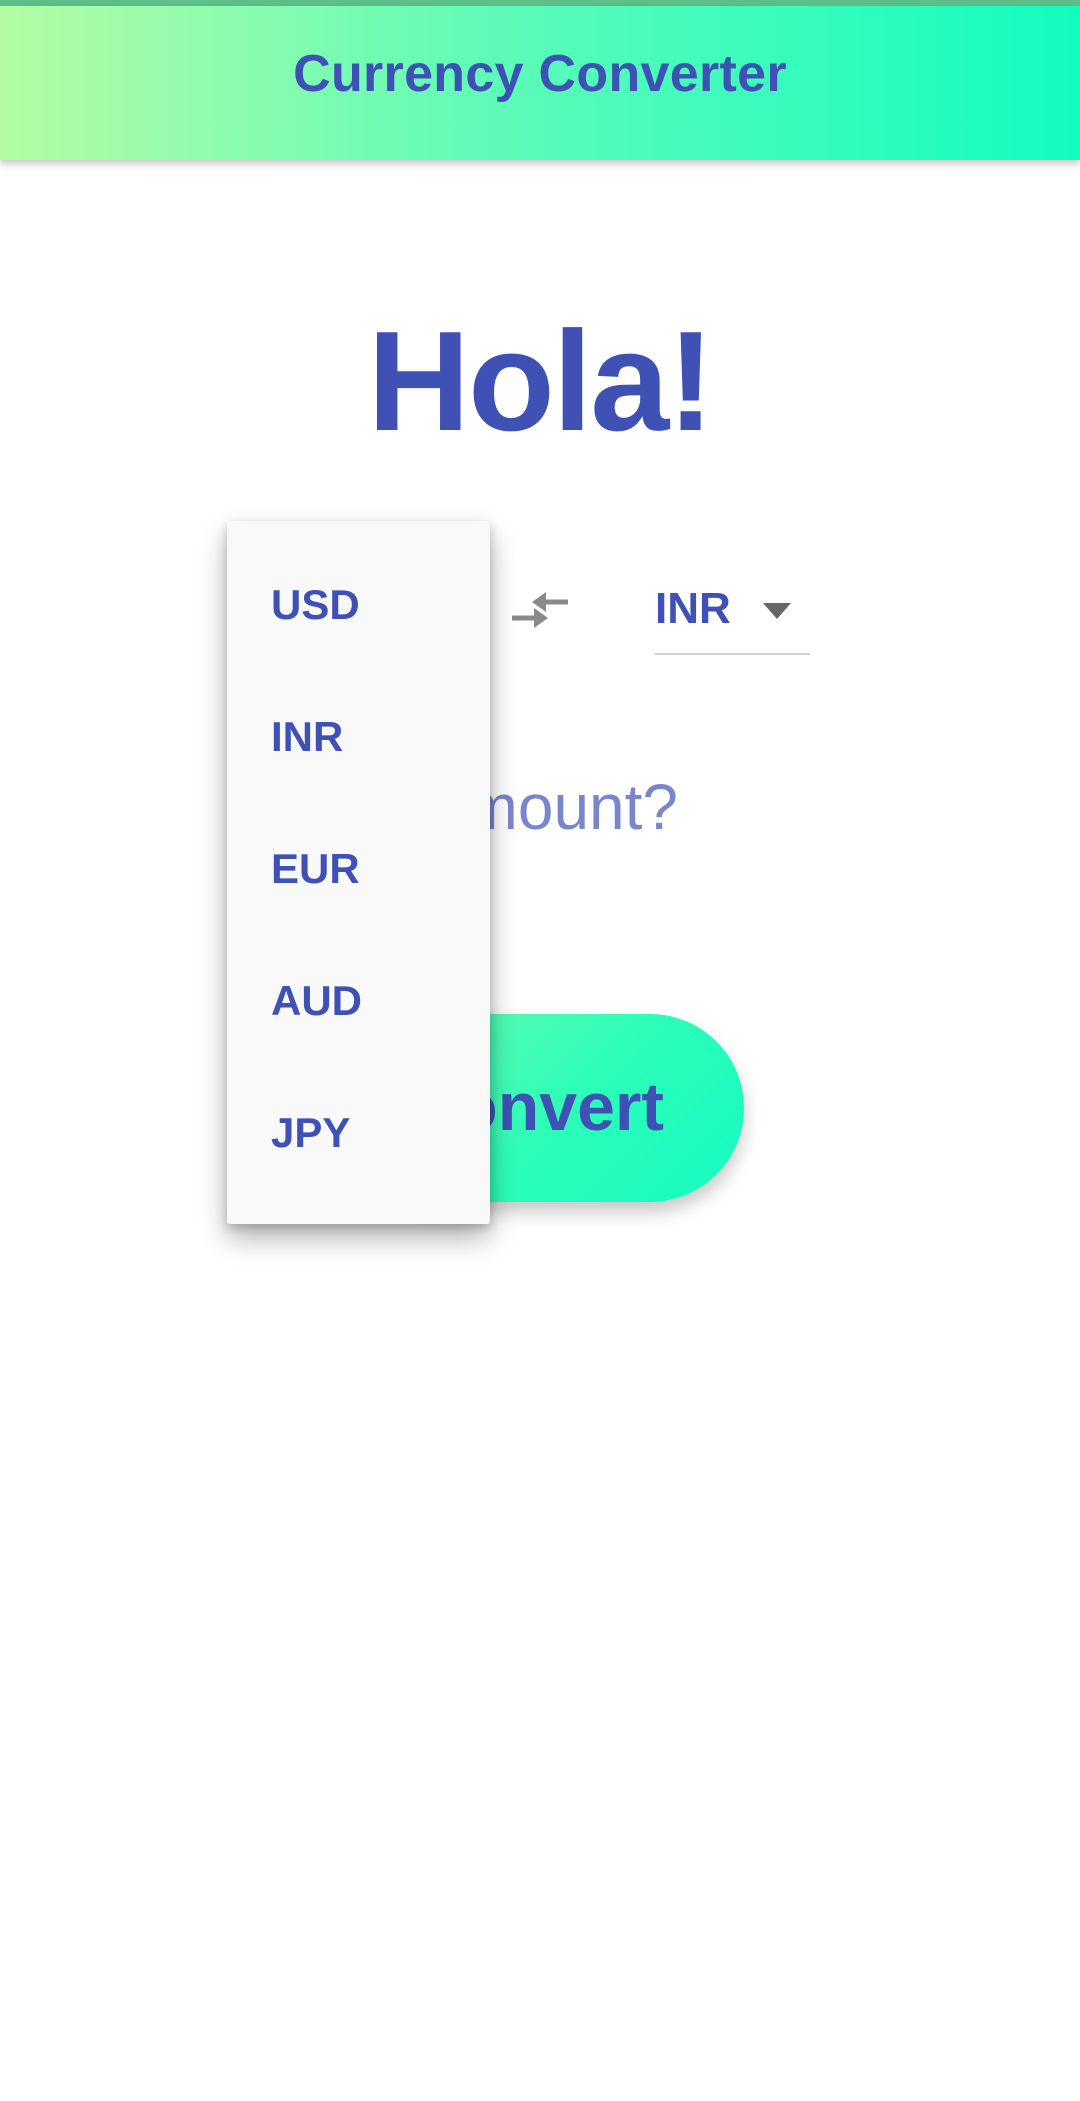 Image resolution: width=1080 pixels, height=2101 pixels. I want to click on caret-down-icon, so click(777, 611).